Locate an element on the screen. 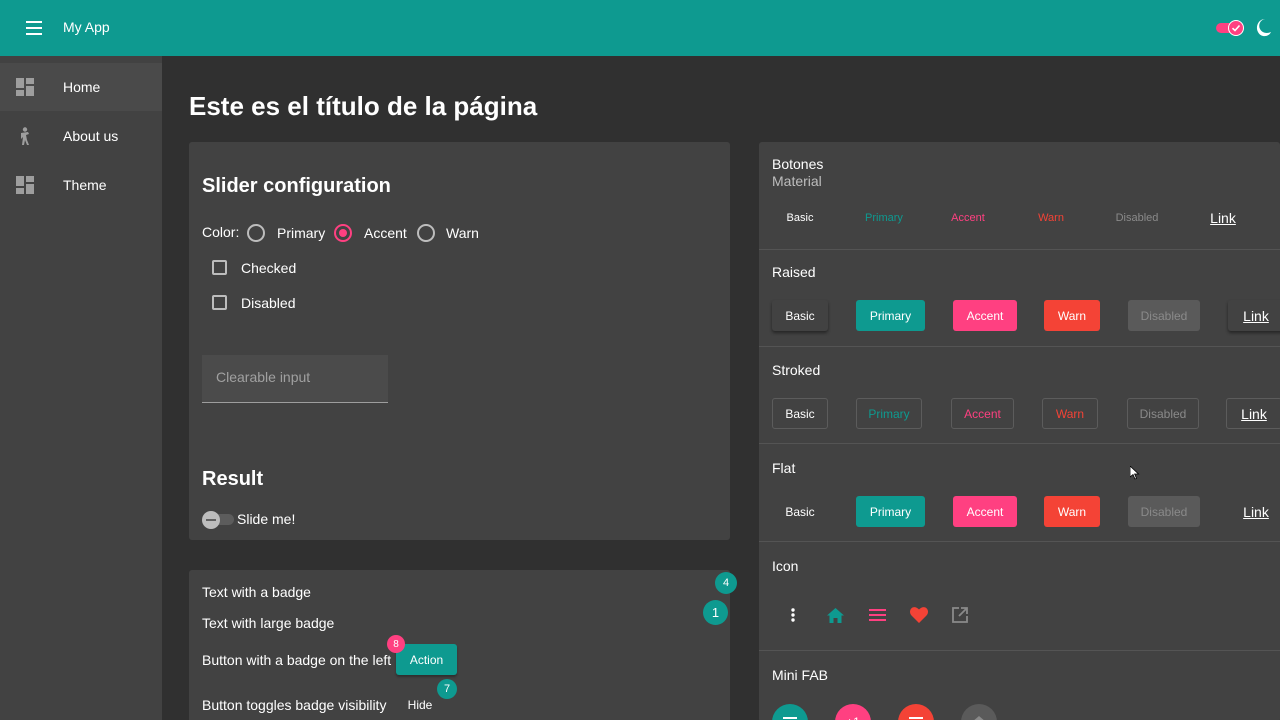 This screenshot has height=720, width=1280. stroked-warn-button: Warn is located at coordinates (1070, 413).